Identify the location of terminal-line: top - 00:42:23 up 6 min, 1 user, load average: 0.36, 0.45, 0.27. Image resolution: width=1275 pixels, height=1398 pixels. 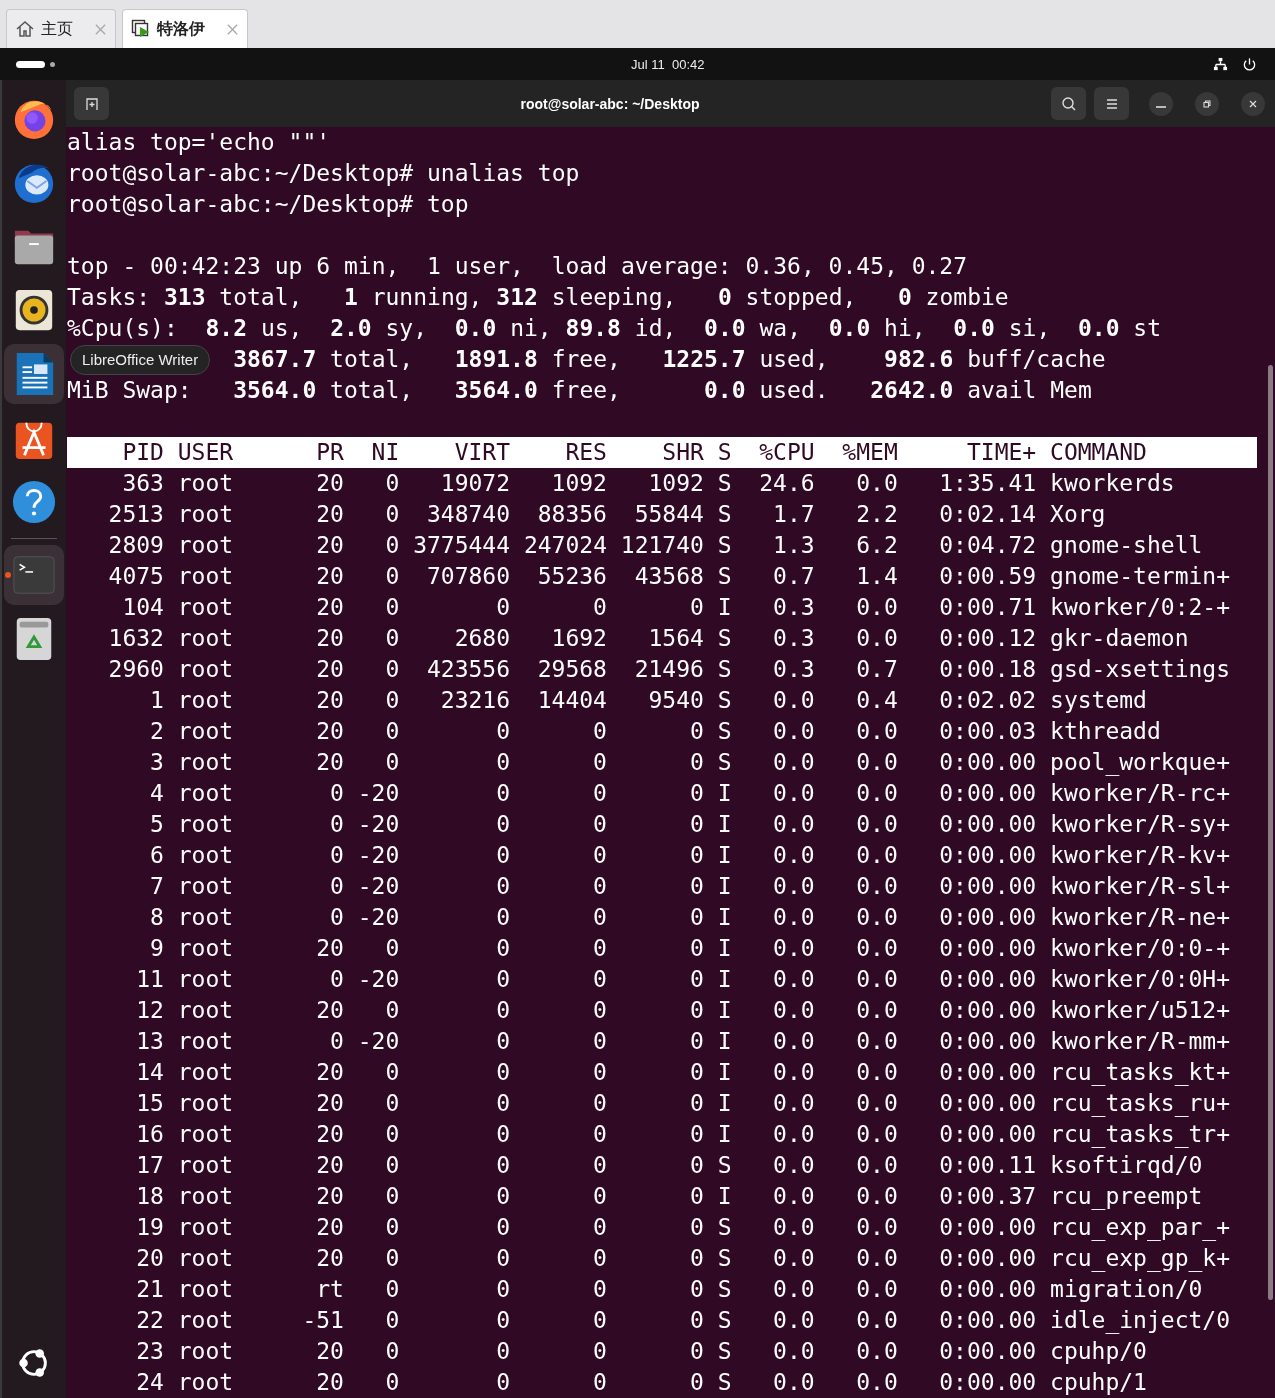
(518, 266).